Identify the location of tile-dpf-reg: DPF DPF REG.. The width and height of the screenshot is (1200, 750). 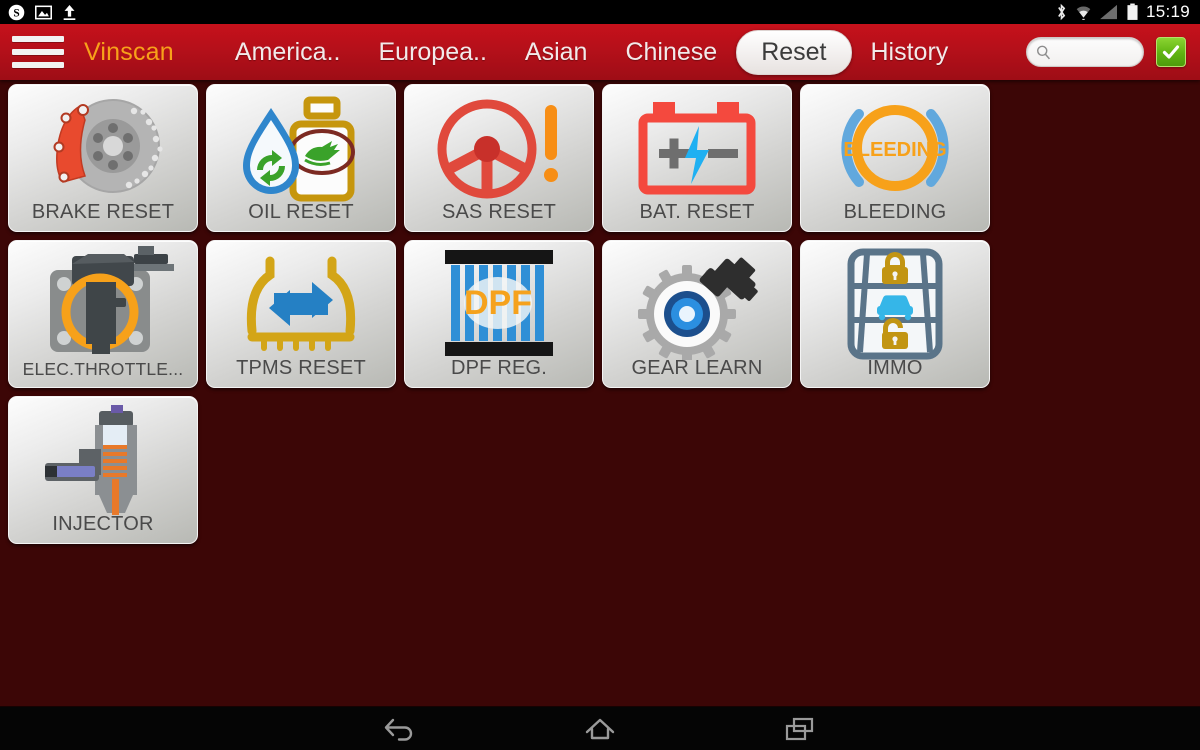
(499, 314).